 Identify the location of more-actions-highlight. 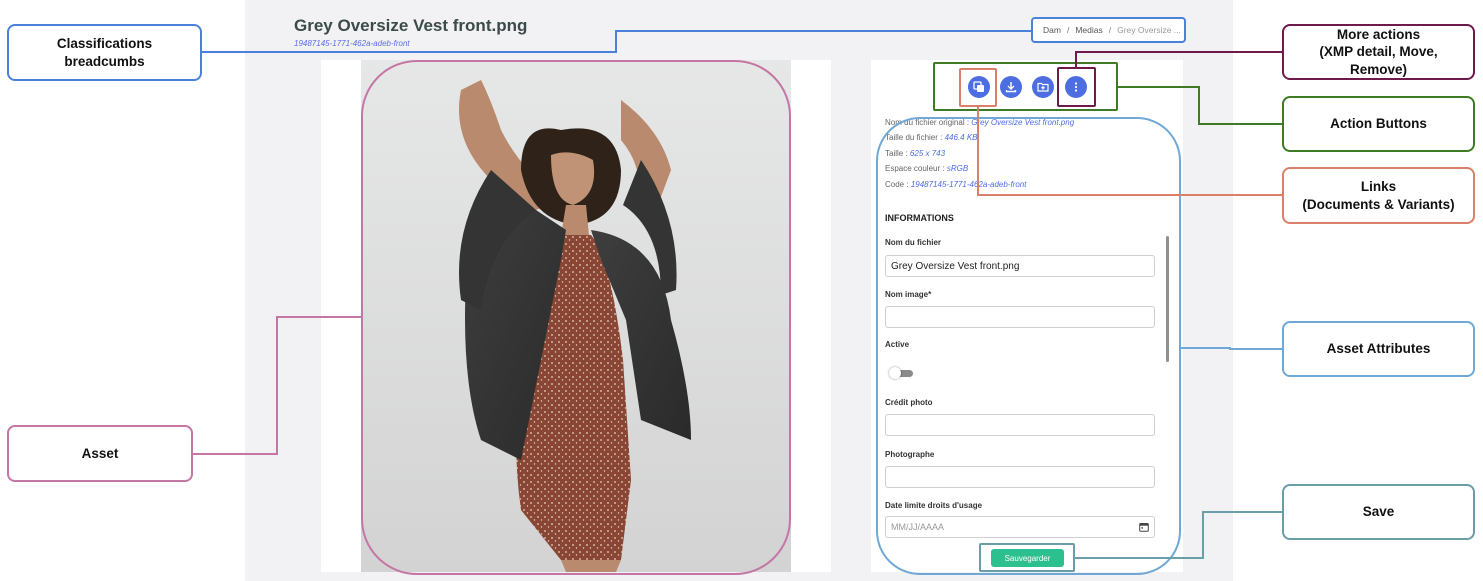
(1076, 87).